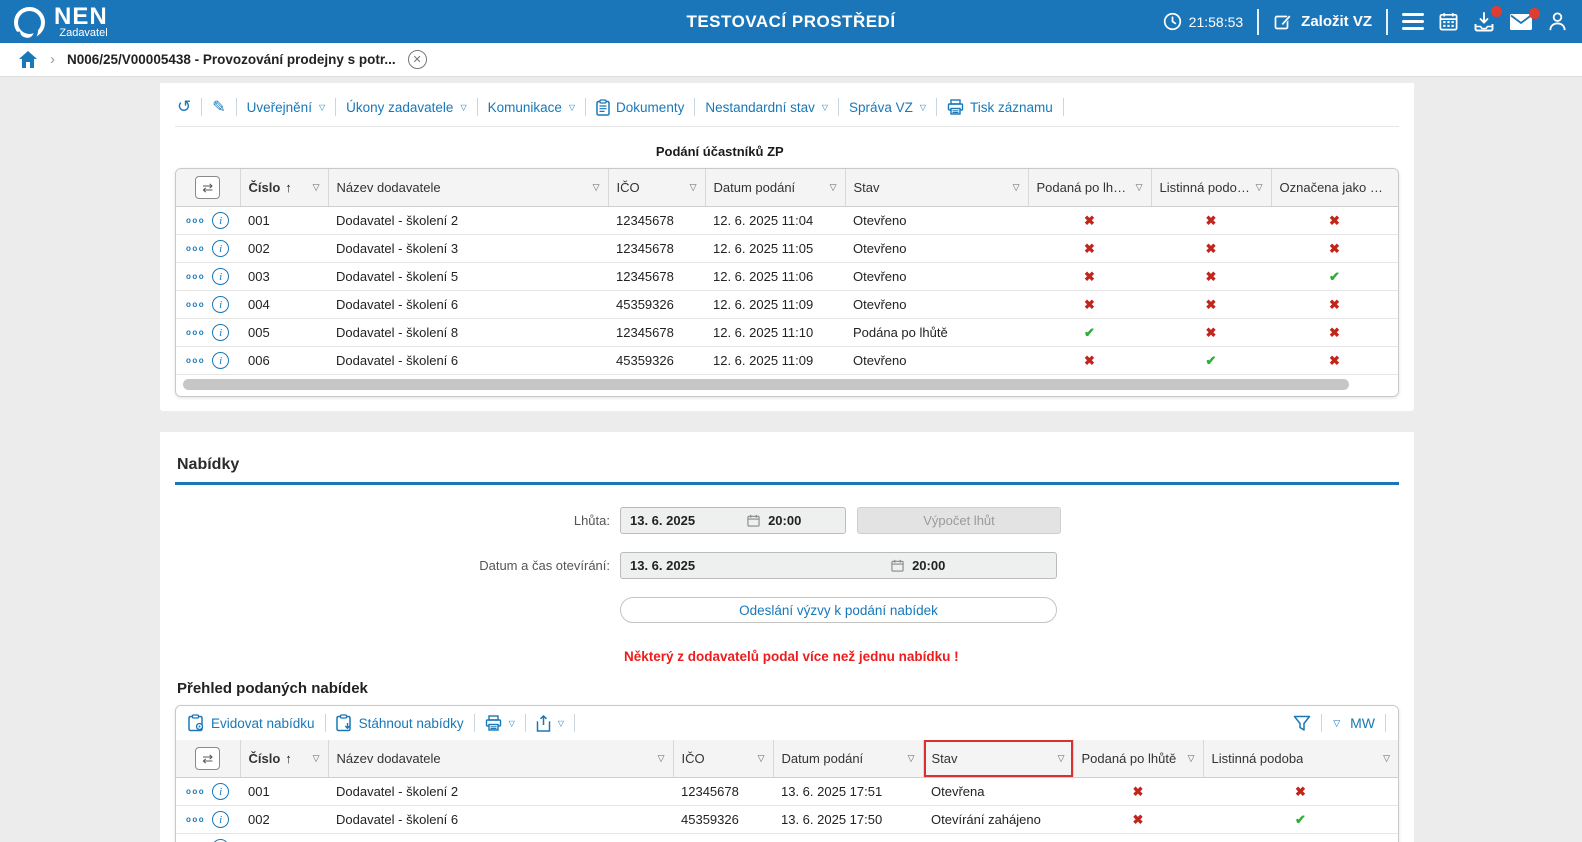 This screenshot has height=842, width=1582. I want to click on tab-zadavaci-podminky: Zadávací podmínky, so click(553, 151).